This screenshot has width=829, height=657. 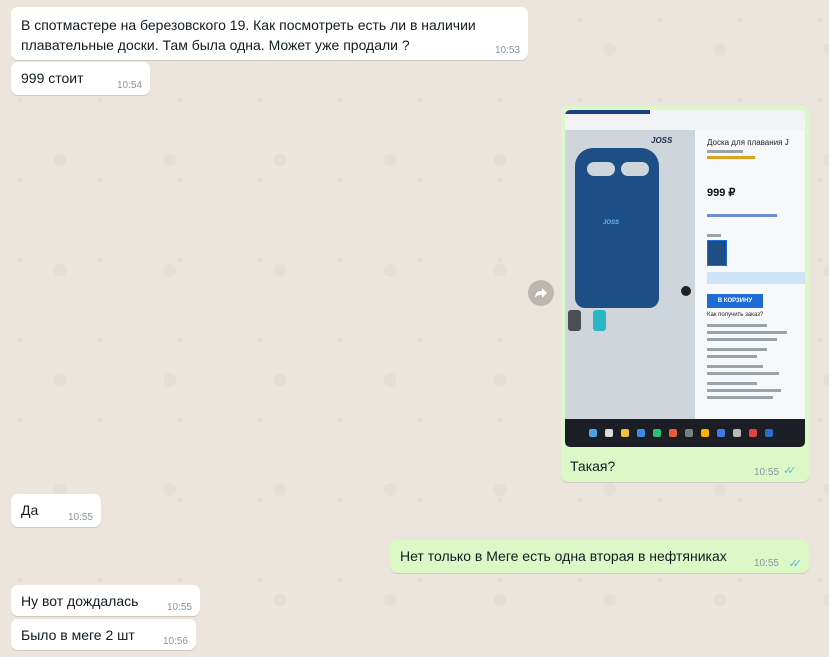 What do you see at coordinates (756, 278) in the screenshot?
I see `photo-banner` at bounding box center [756, 278].